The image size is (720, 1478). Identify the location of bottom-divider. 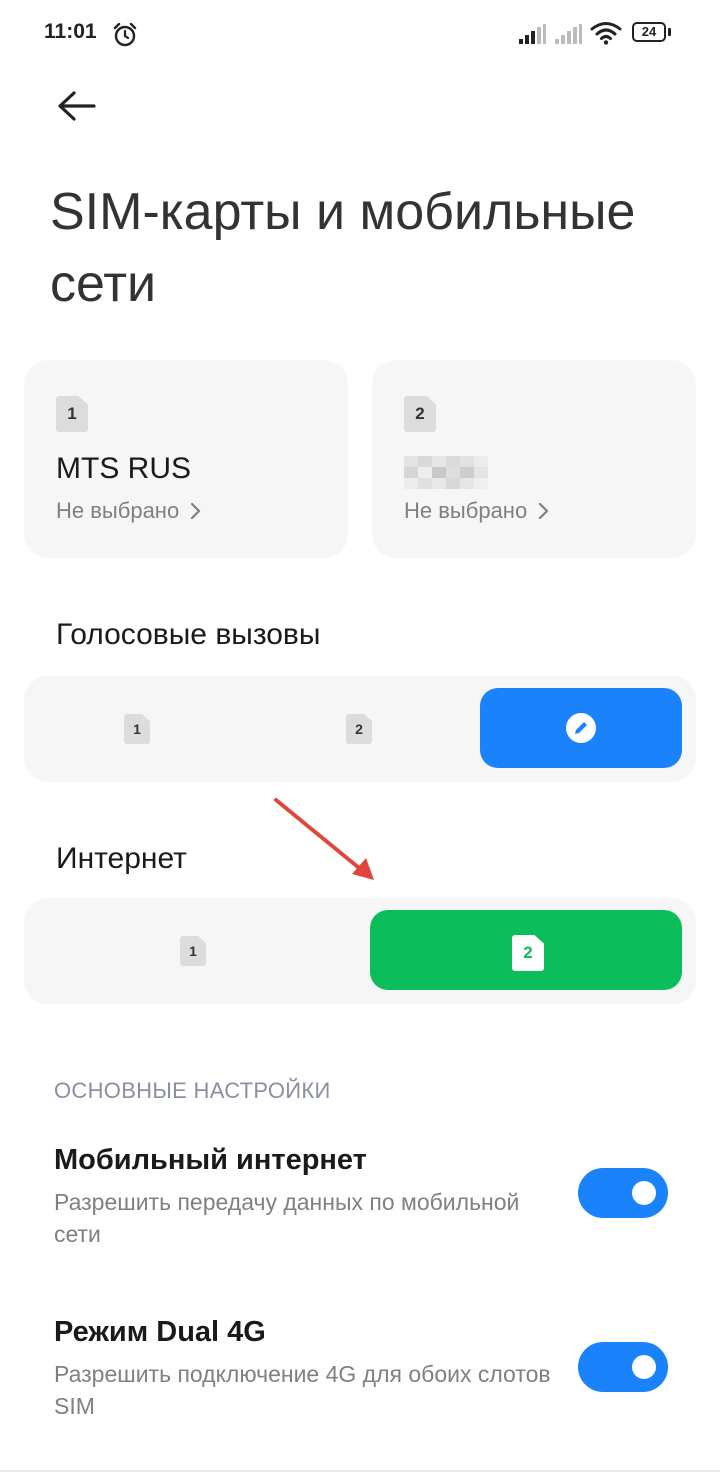
(360, 1471).